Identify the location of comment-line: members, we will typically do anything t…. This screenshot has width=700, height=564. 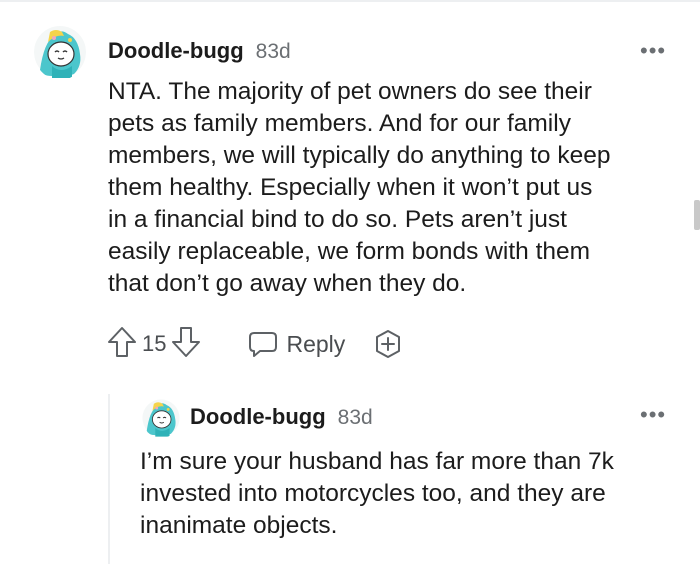
(359, 155).